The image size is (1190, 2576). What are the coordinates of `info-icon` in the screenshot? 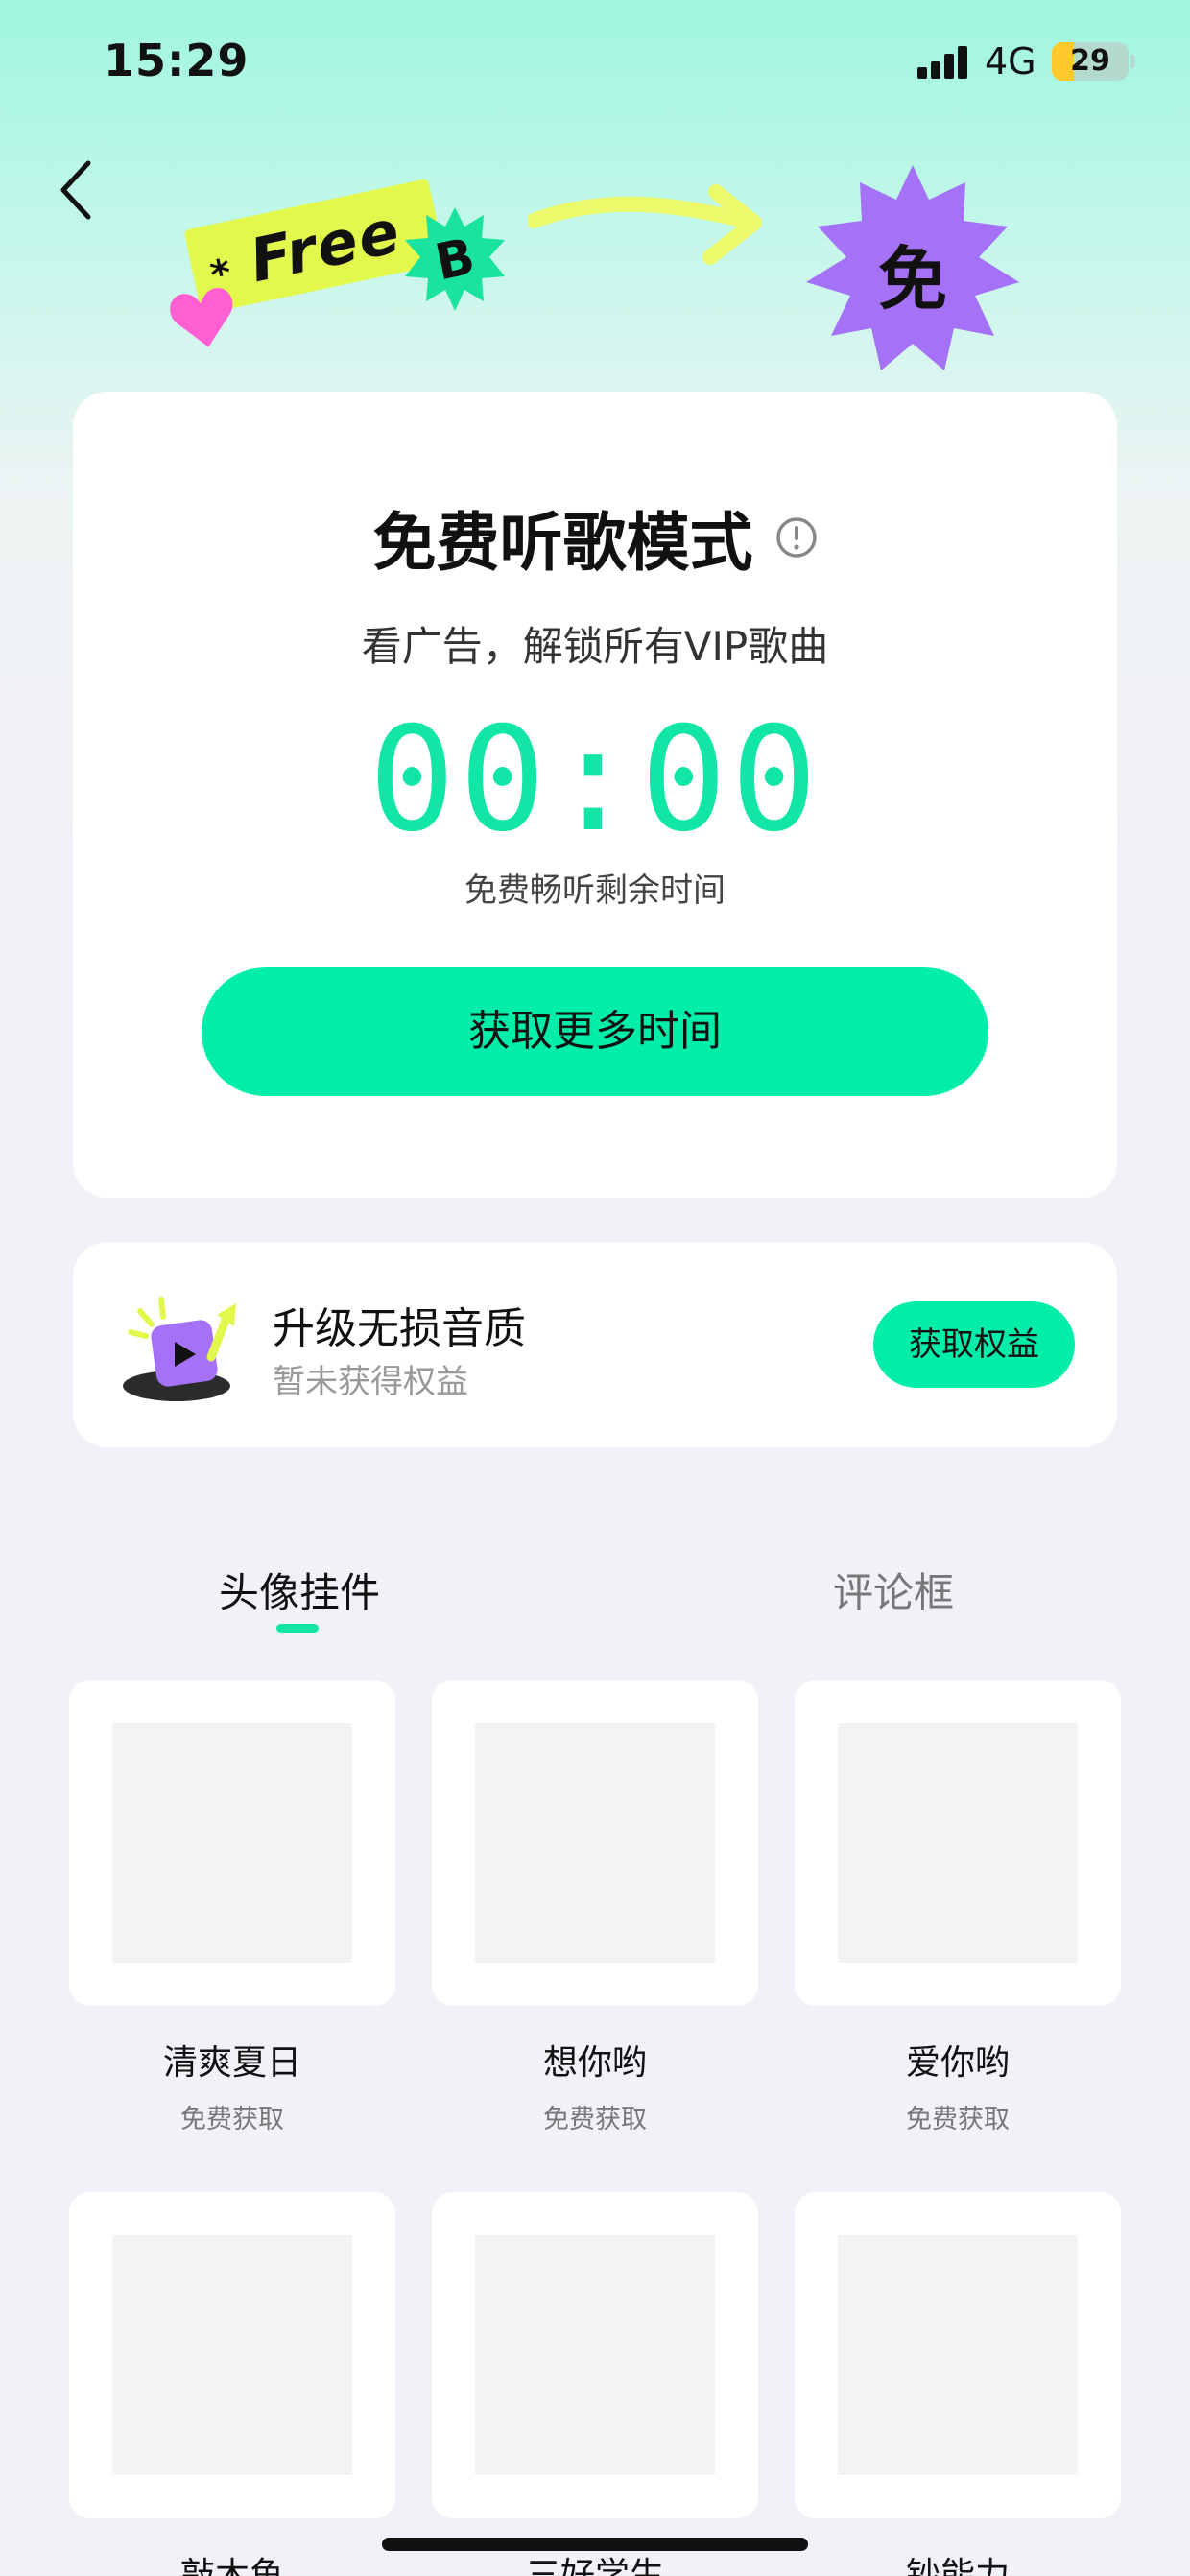 It's located at (796, 537).